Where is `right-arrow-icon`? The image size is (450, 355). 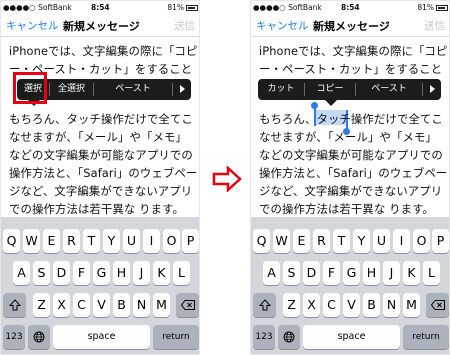 right-arrow-icon is located at coordinates (227, 179).